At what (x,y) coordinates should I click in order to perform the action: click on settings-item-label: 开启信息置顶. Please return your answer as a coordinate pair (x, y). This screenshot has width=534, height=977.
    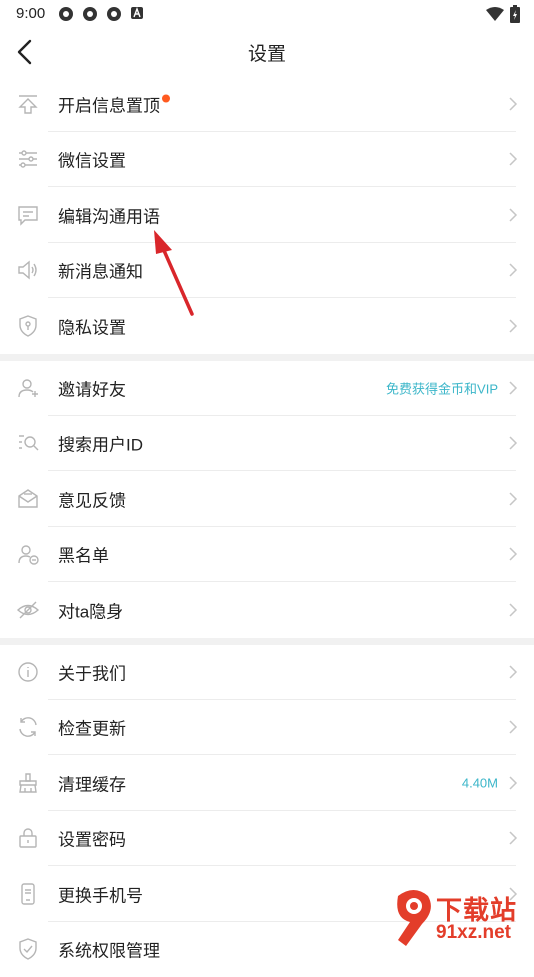
    Looking at the image, I should click on (109, 105).